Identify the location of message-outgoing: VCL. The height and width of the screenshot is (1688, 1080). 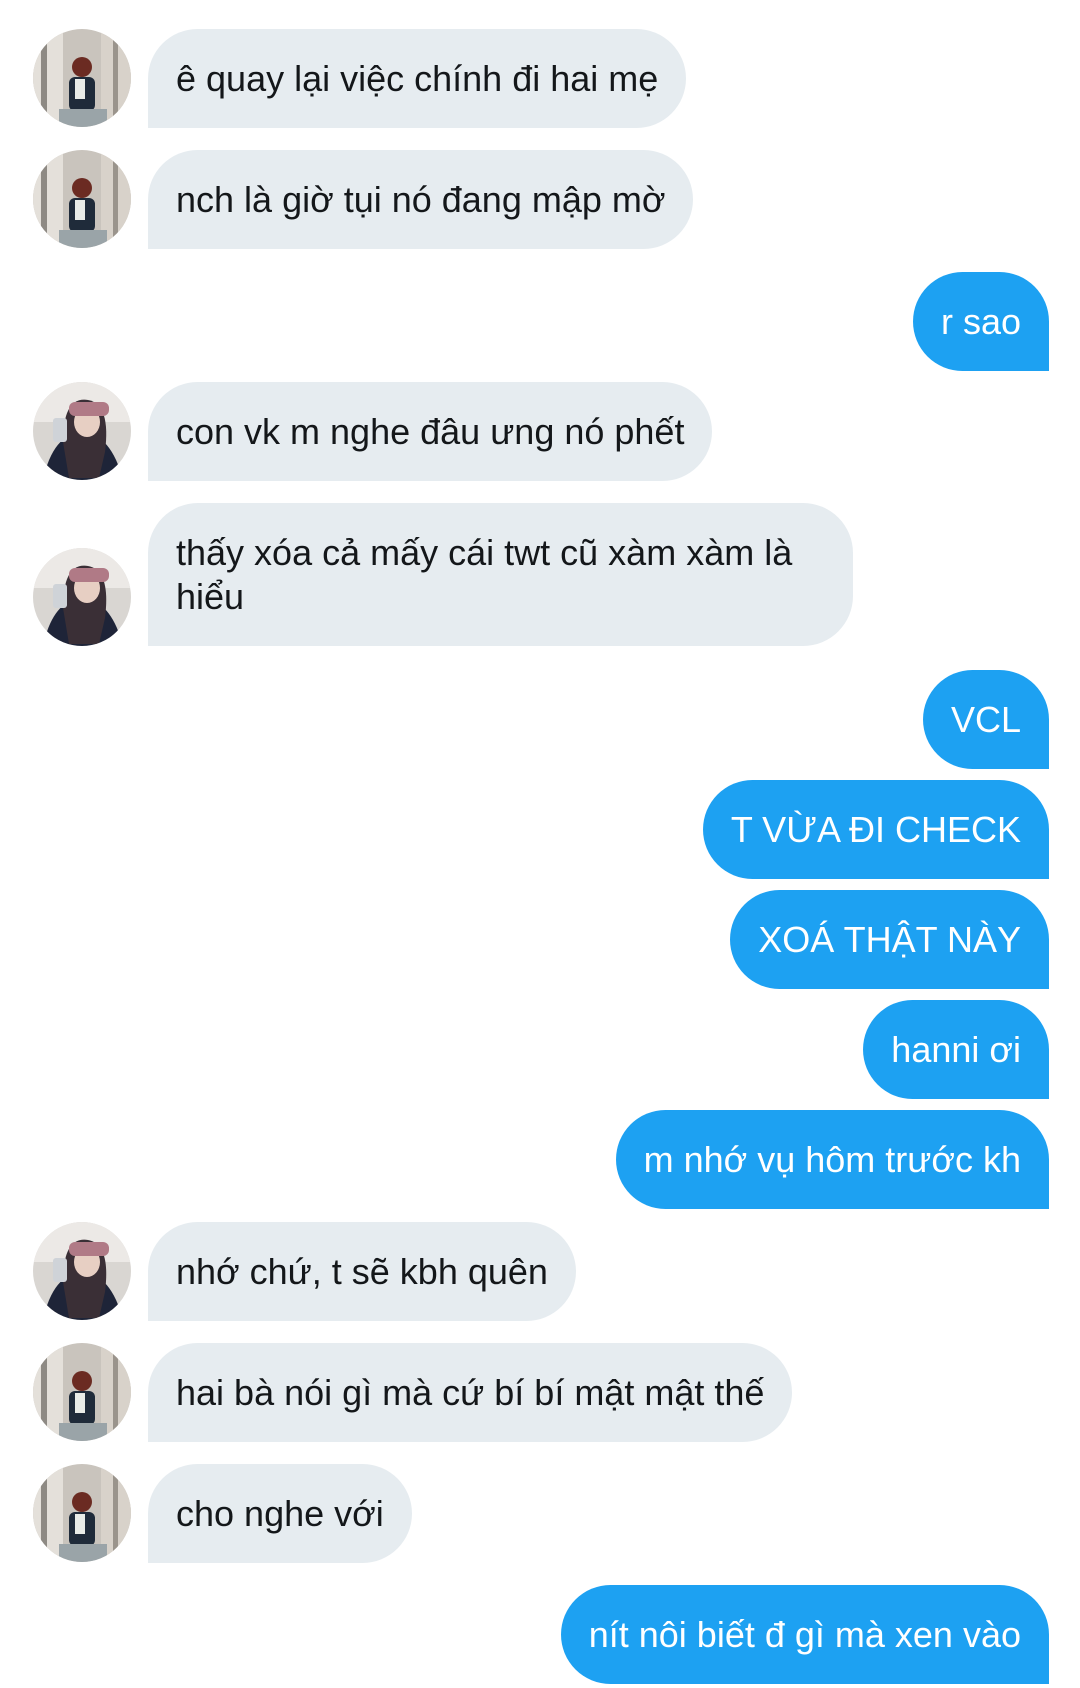
(985, 719).